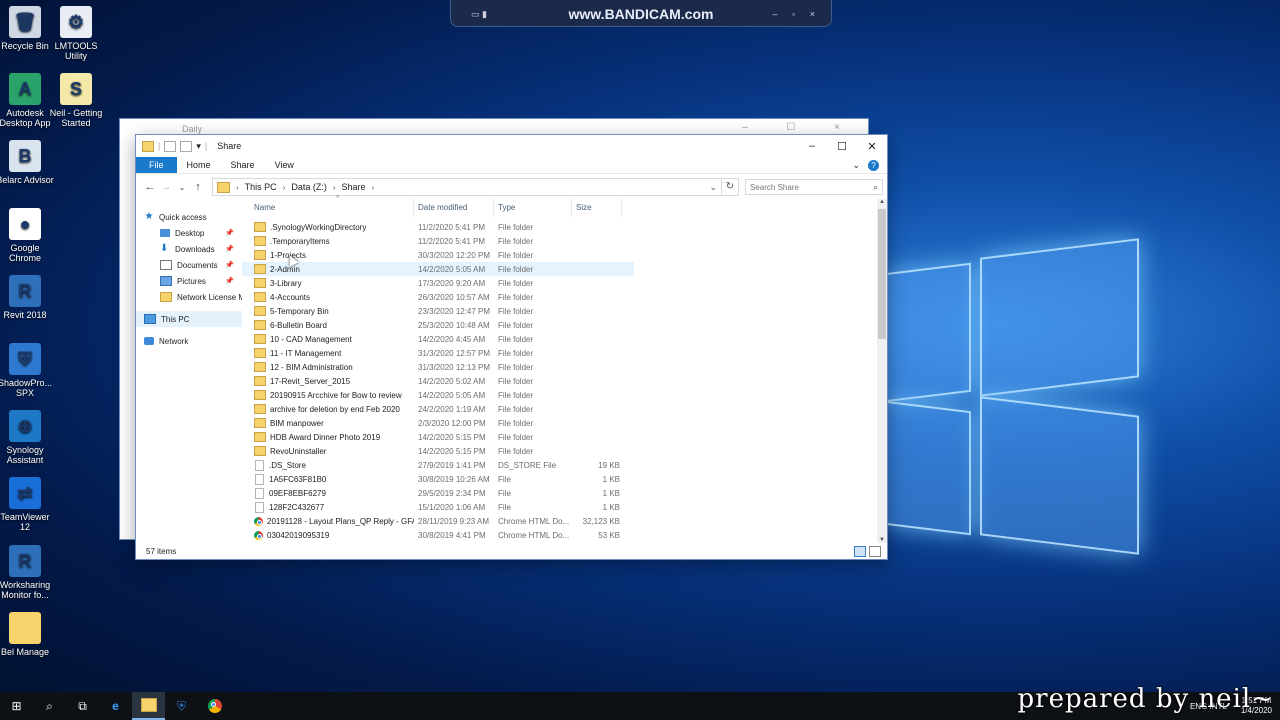  What do you see at coordinates (25, 315) in the screenshot?
I see `desktop-icon-label: Revit 2018` at bounding box center [25, 315].